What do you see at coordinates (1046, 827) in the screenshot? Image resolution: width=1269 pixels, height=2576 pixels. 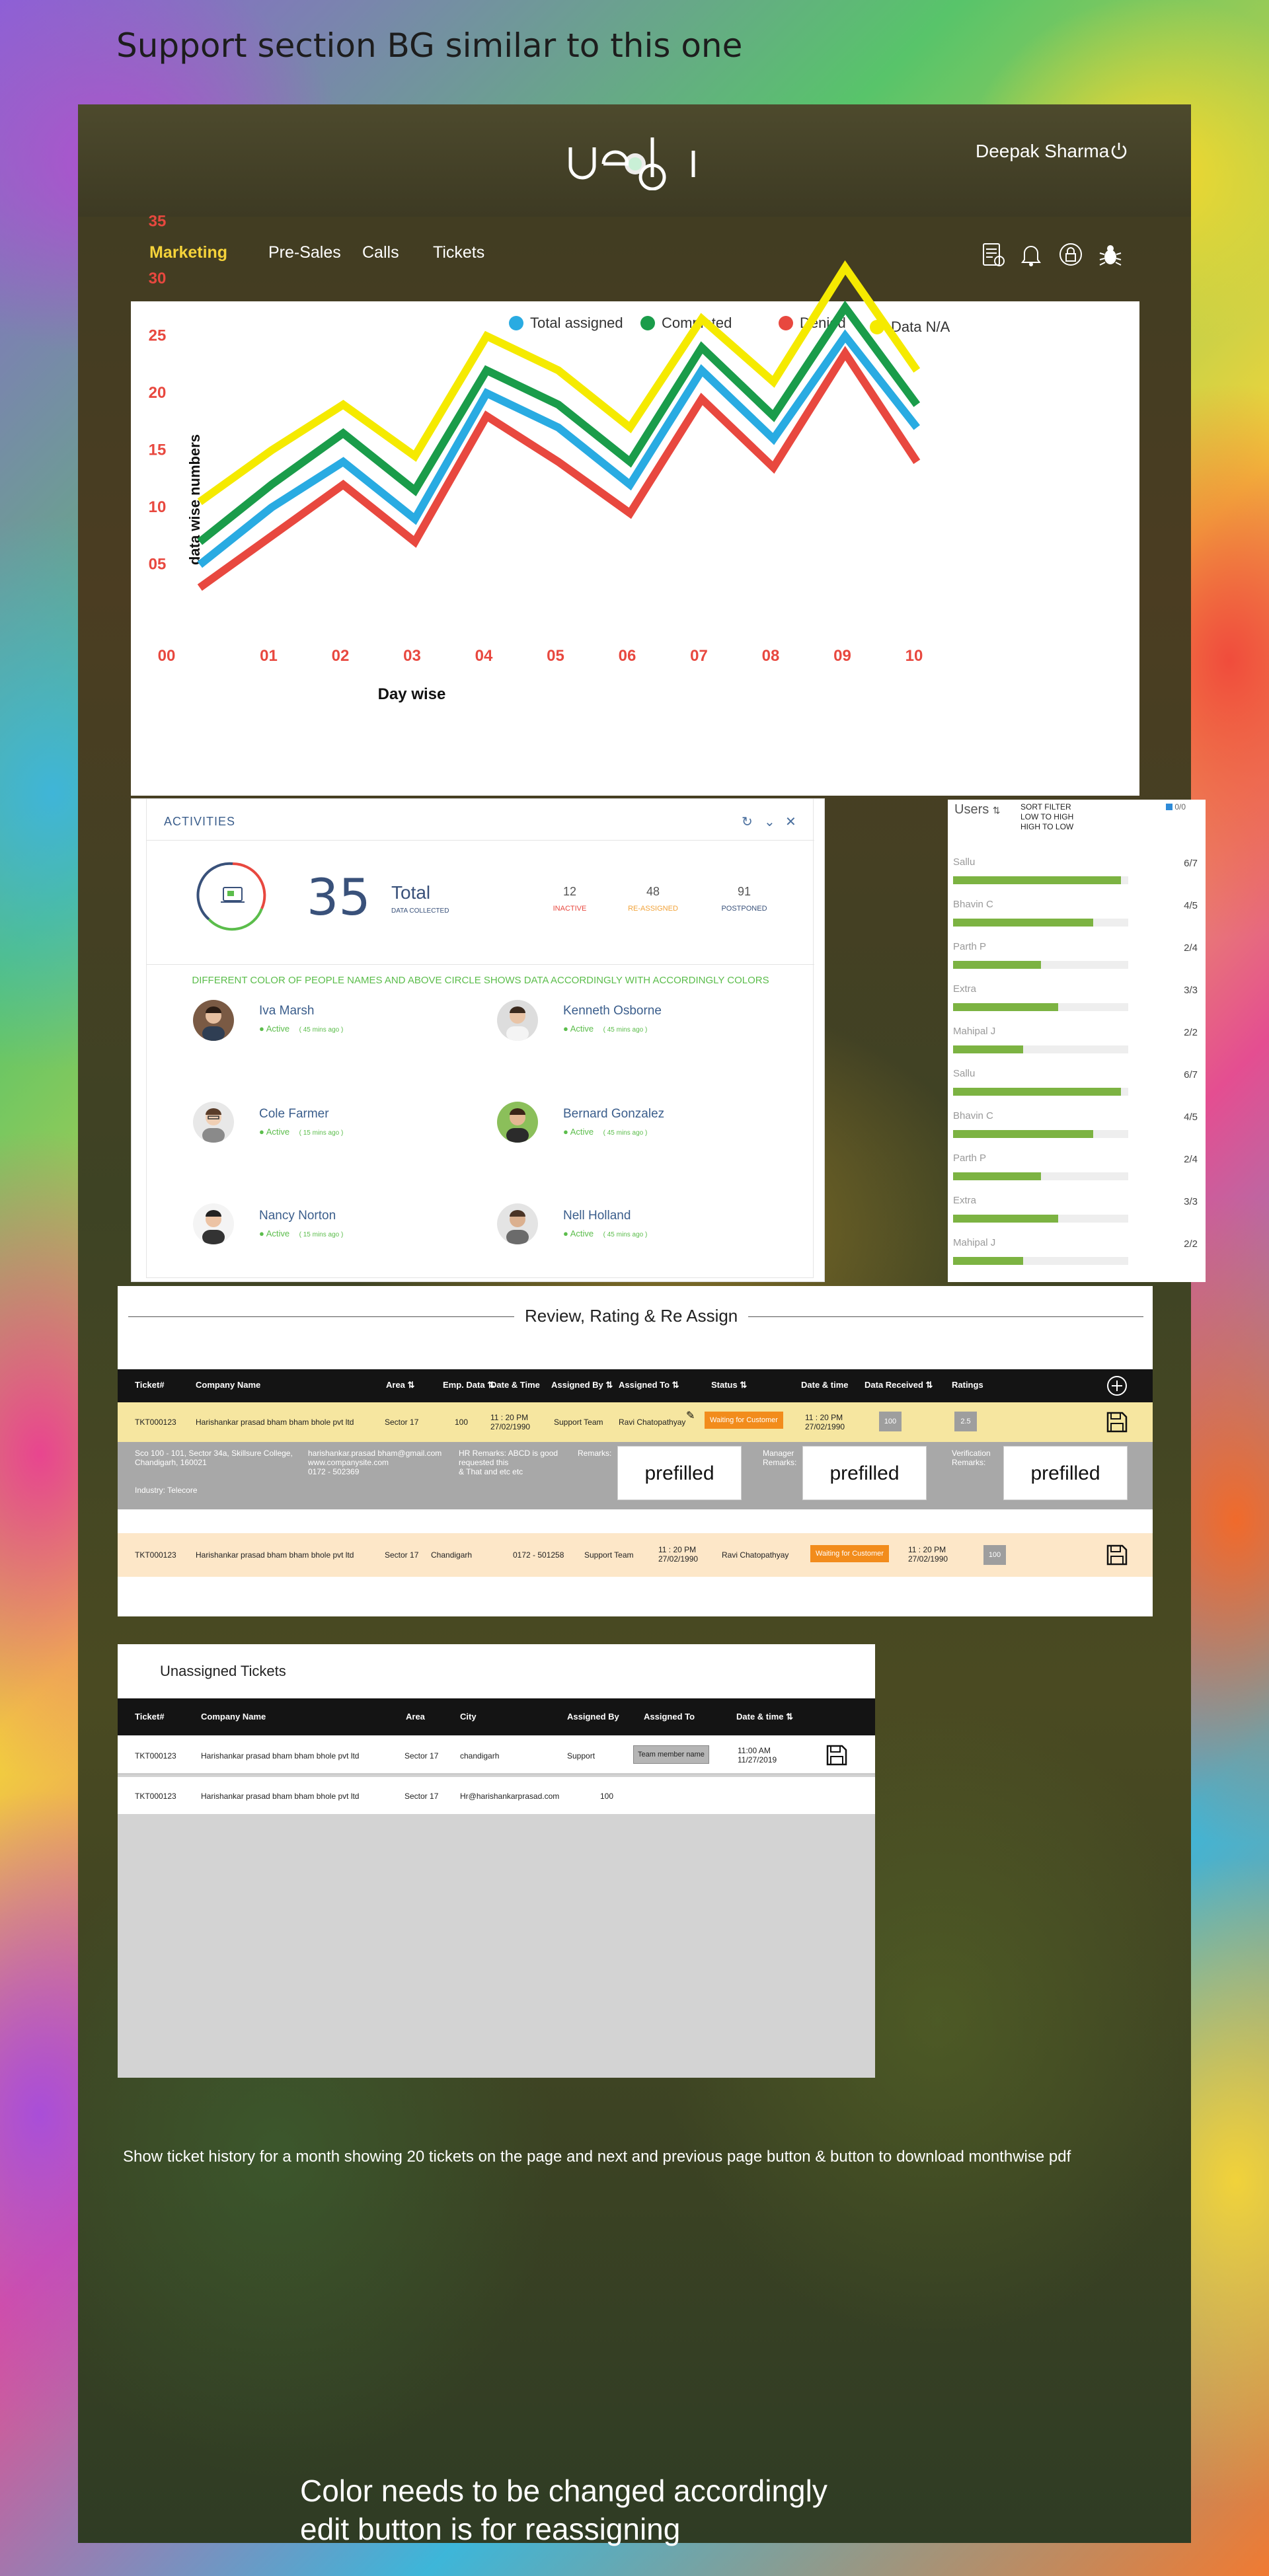 I see `sort-high-low: HIGH TO LOW` at bounding box center [1046, 827].